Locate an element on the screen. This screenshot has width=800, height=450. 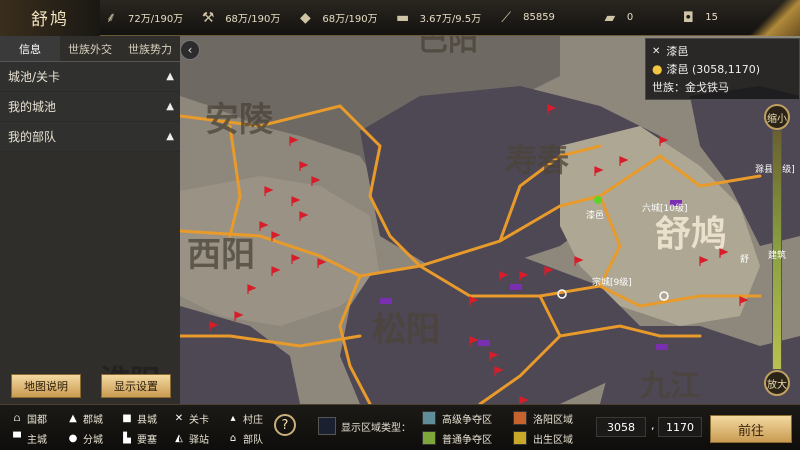
region-label: 舒鸠 is located at coordinates (691, 234).